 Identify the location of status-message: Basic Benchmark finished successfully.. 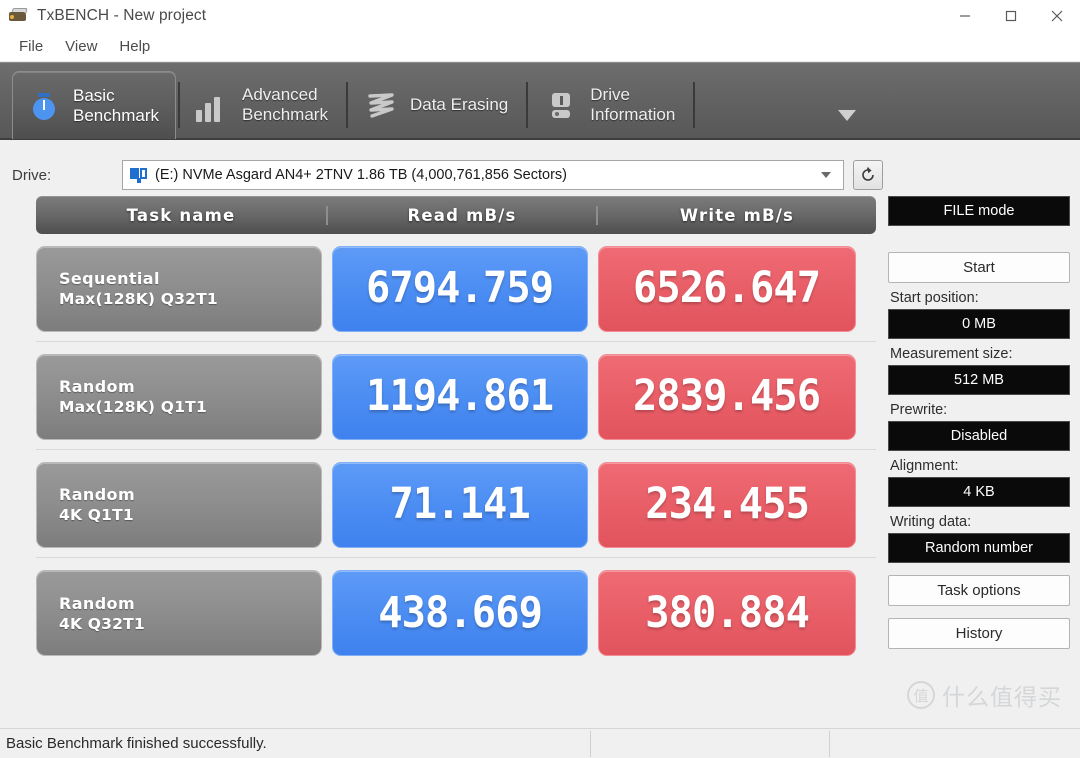
(136, 743).